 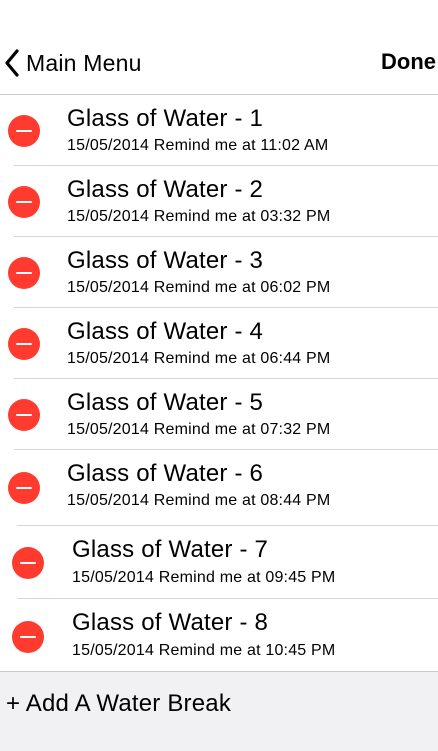 I want to click on item-title: Glass of Water - 6, so click(x=165, y=473).